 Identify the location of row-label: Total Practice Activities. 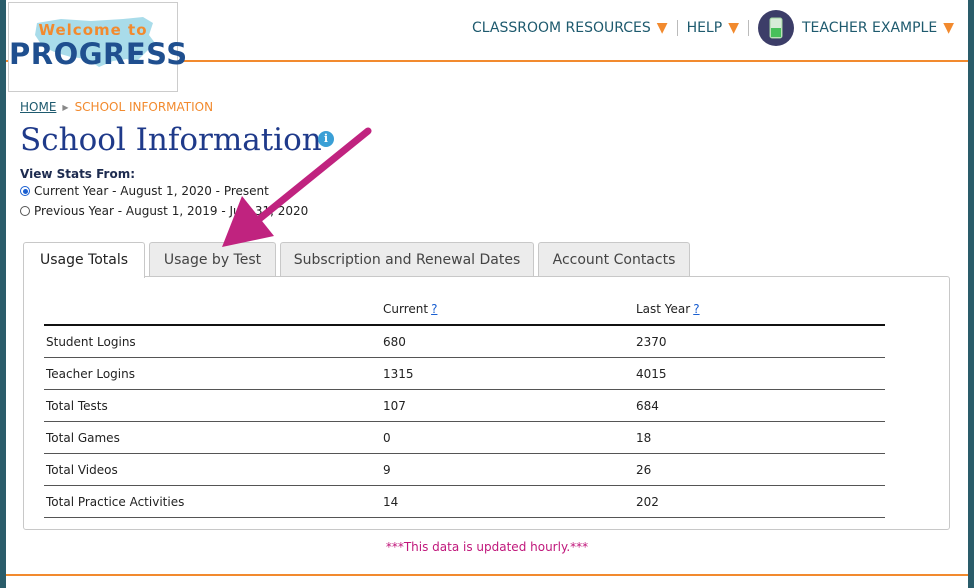
(212, 501).